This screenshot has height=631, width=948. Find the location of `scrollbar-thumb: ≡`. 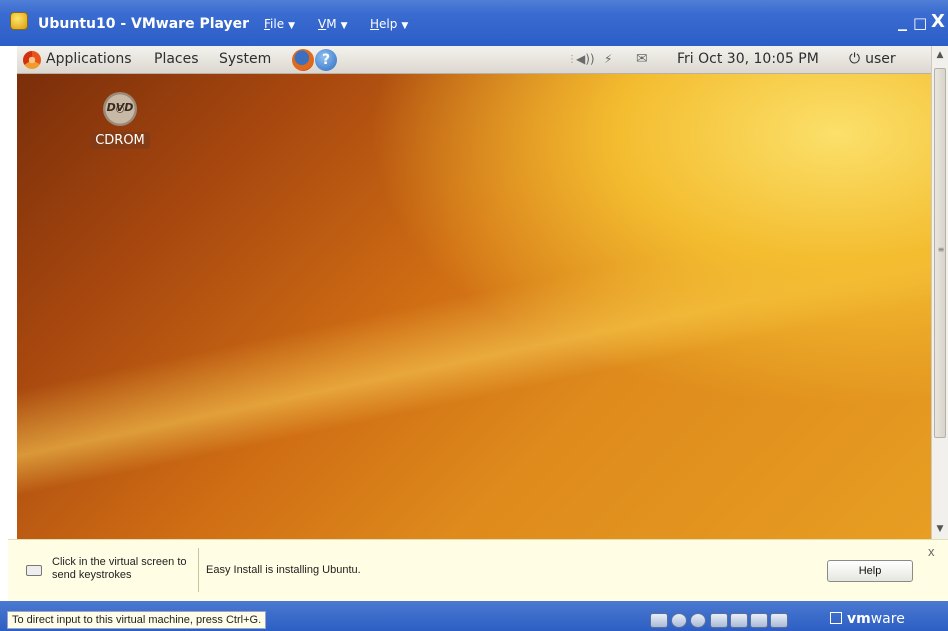

scrollbar-thumb: ≡ is located at coordinates (940, 253).